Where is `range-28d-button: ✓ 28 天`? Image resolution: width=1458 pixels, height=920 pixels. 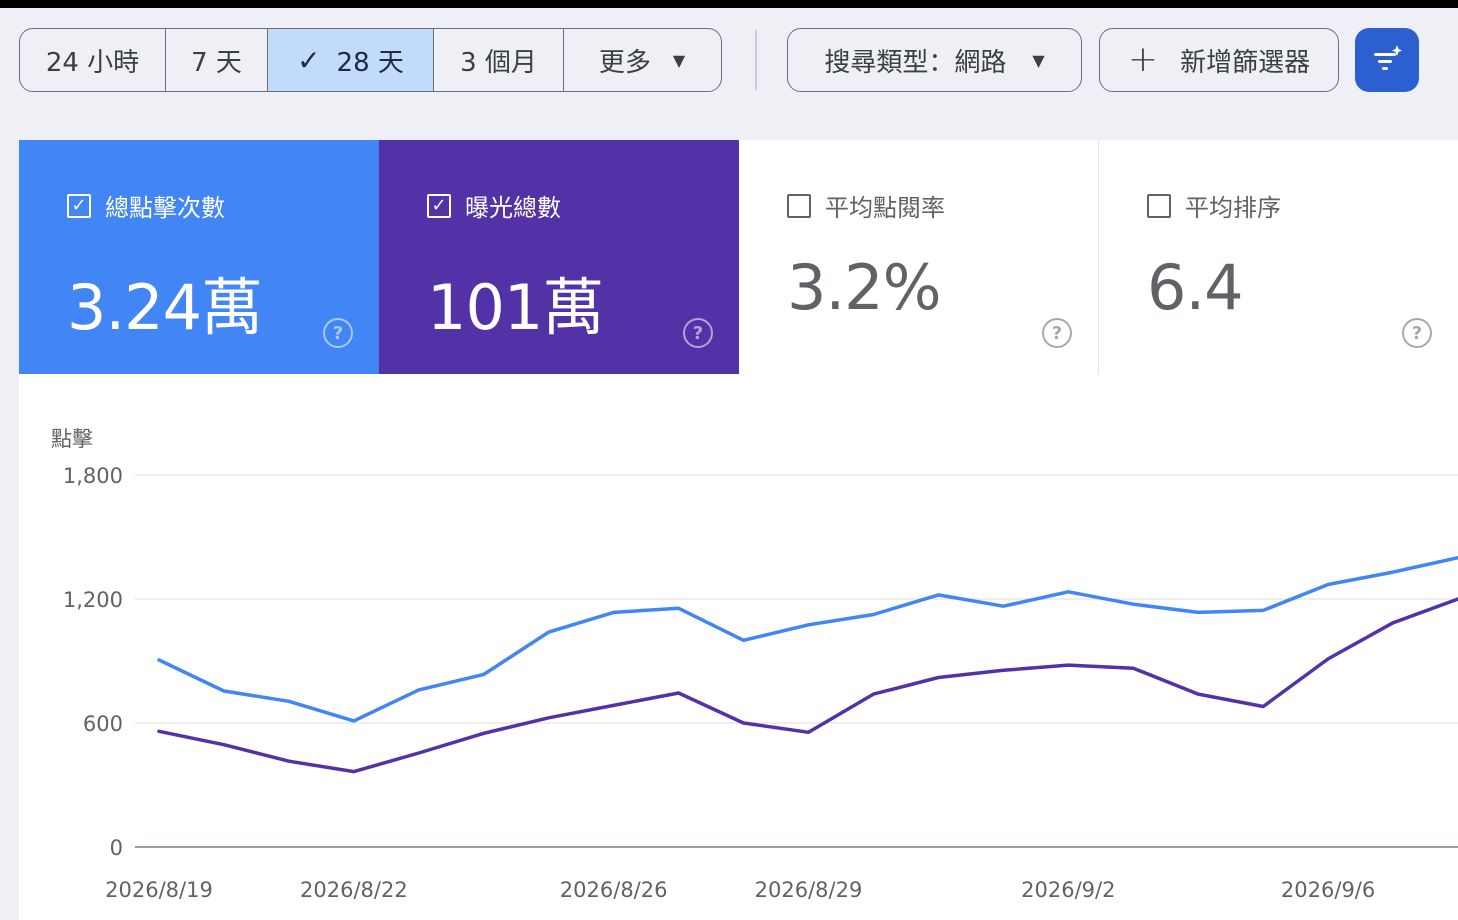
range-28d-button: ✓ 28 天 is located at coordinates (351, 60).